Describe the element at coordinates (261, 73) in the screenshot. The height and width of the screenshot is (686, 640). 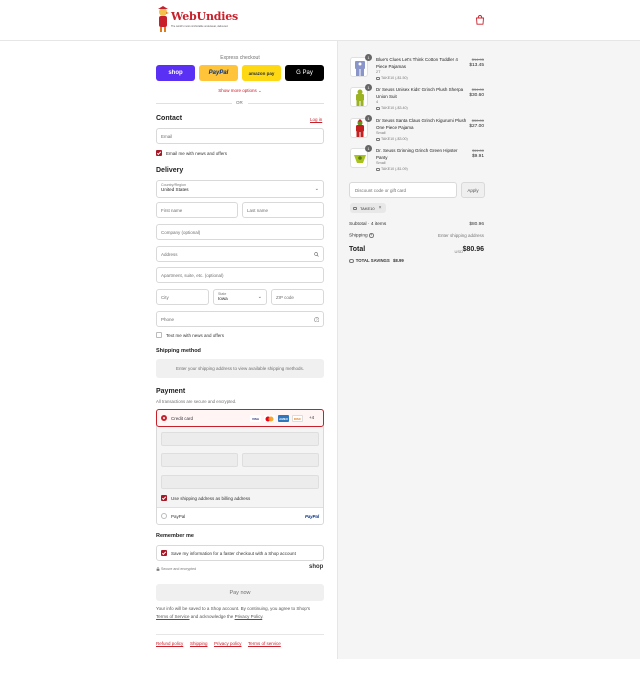
I see `amazon-pay-button: amazon pay` at that location.